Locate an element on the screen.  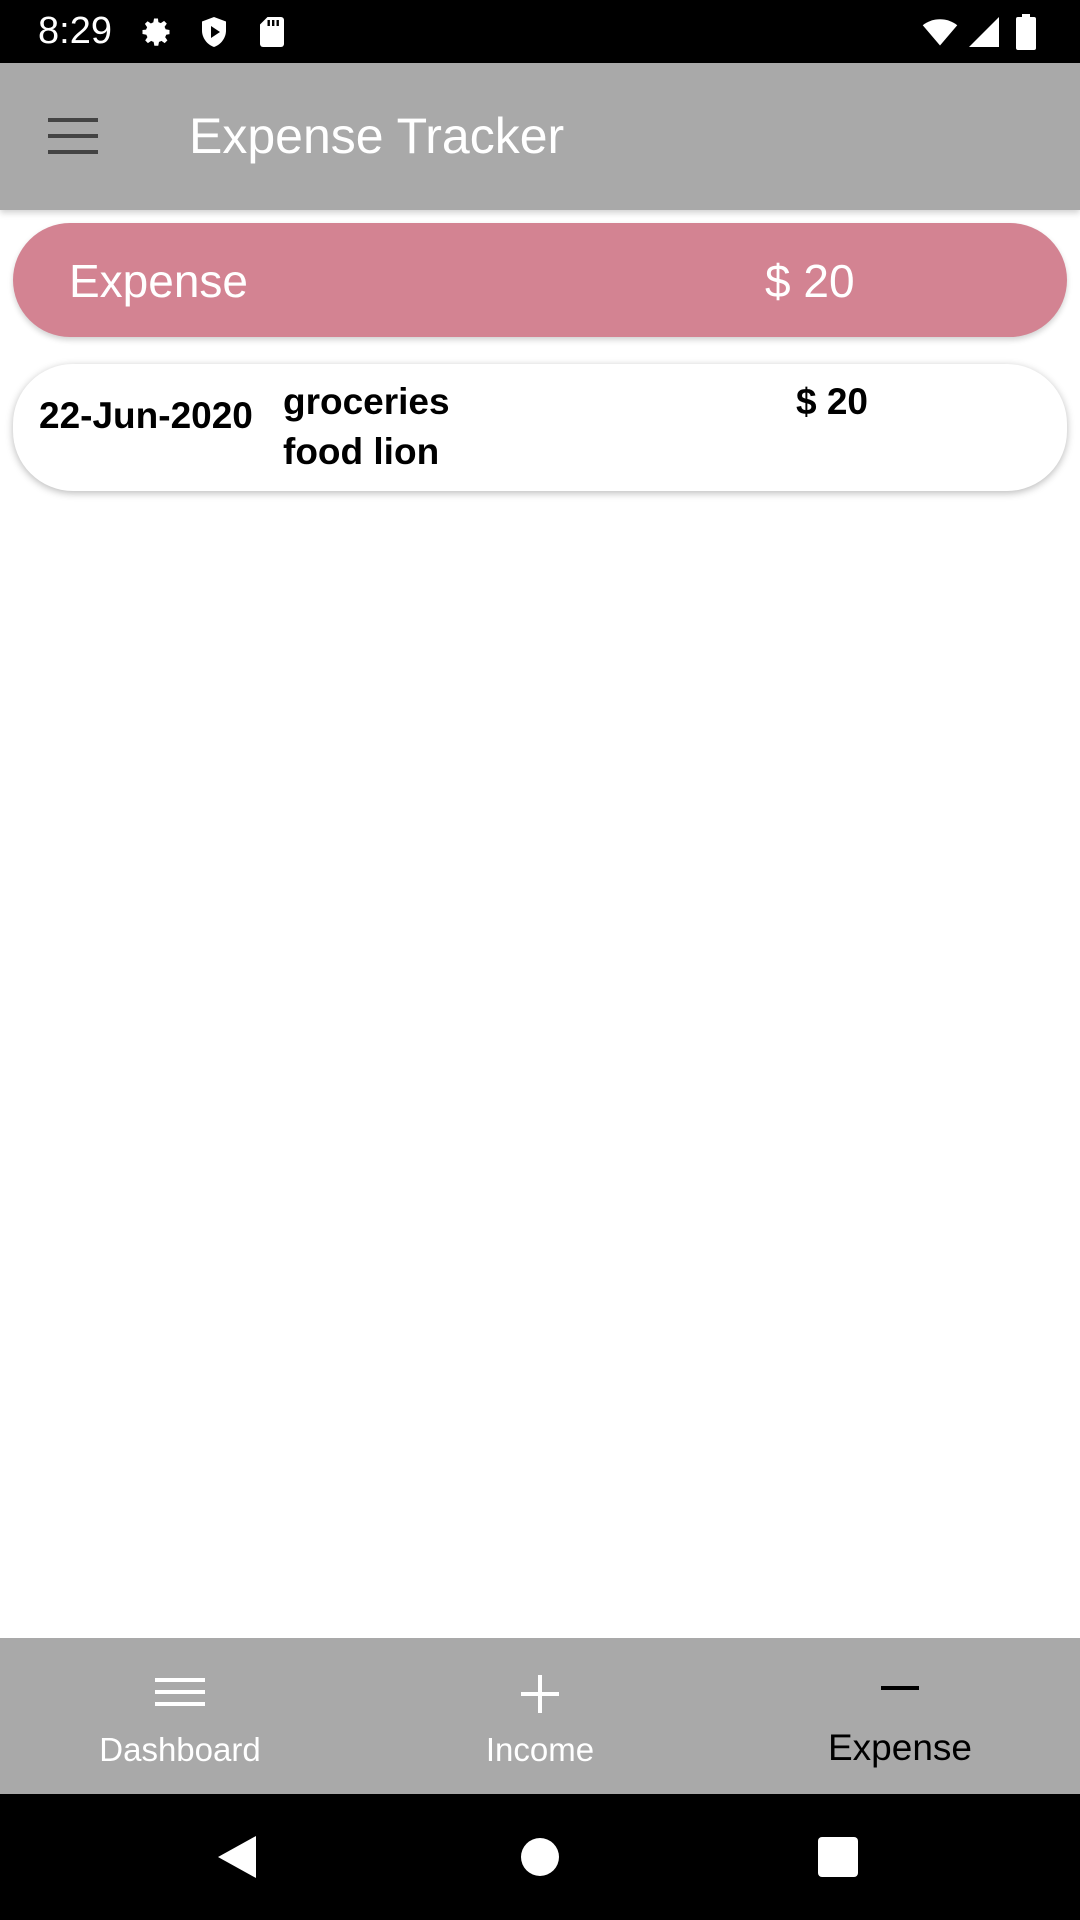
home-icon is located at coordinates (540, 1857).